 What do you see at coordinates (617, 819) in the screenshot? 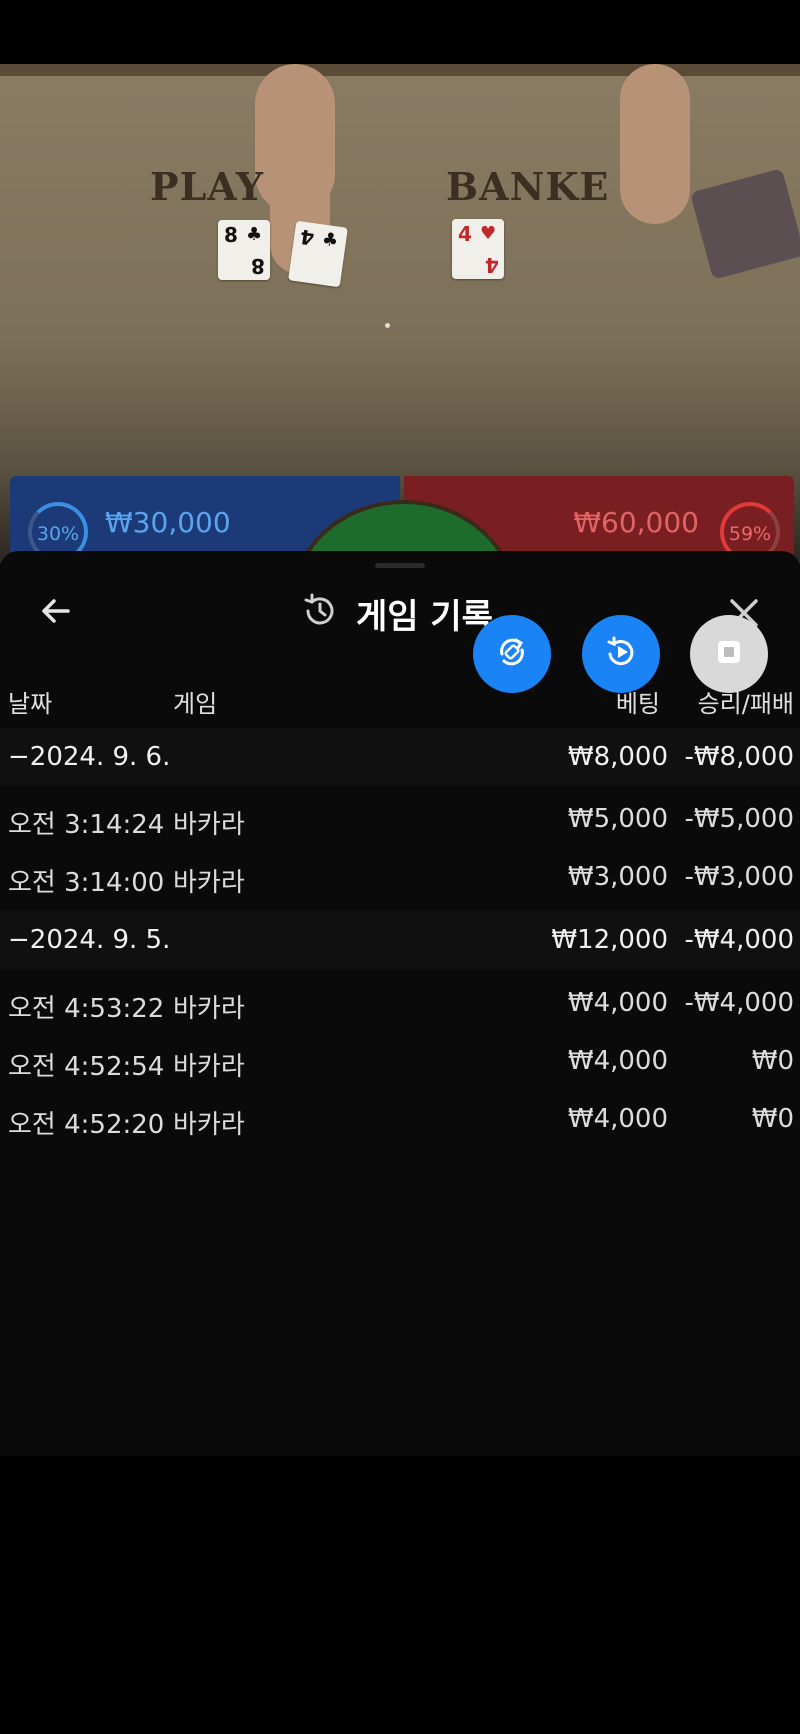
I see `row-bet: ₩5,000` at bounding box center [617, 819].